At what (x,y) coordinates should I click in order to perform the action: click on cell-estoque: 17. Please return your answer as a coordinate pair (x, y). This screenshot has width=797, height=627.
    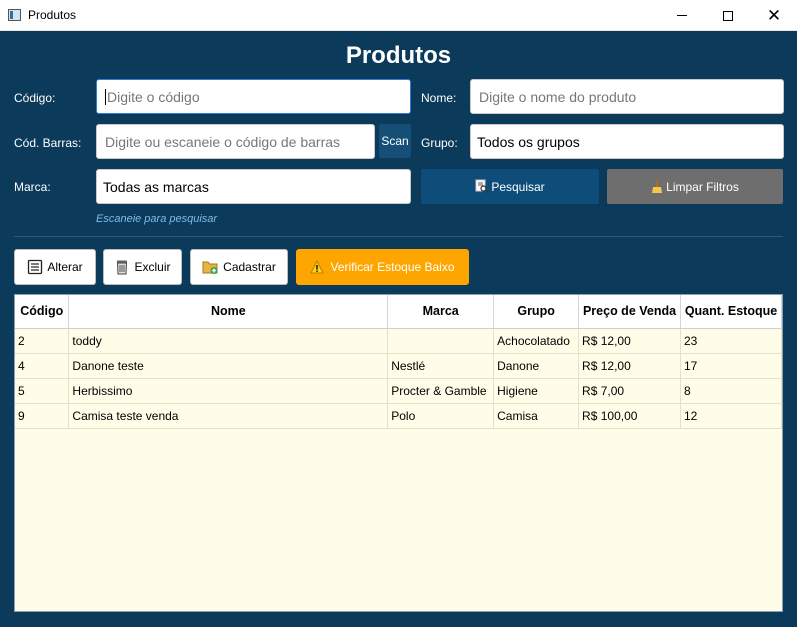
    Looking at the image, I should click on (731, 366).